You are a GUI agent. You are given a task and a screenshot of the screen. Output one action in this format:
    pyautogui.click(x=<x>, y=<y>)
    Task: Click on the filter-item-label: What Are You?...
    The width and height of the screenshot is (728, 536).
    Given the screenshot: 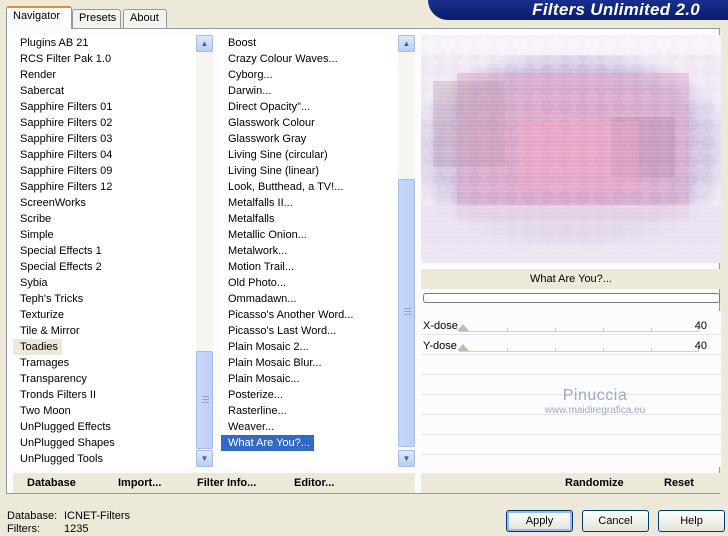 What is the action you would take?
    pyautogui.click(x=267, y=443)
    